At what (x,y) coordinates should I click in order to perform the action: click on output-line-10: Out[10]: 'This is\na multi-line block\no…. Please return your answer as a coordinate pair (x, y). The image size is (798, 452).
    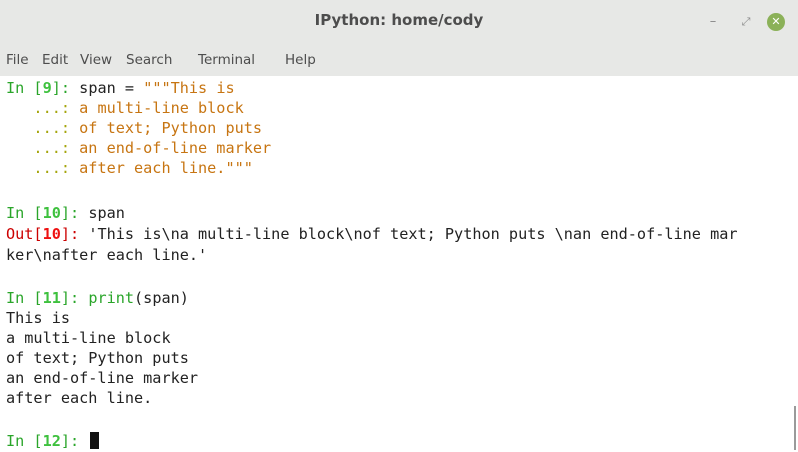
    Looking at the image, I should click on (372, 234).